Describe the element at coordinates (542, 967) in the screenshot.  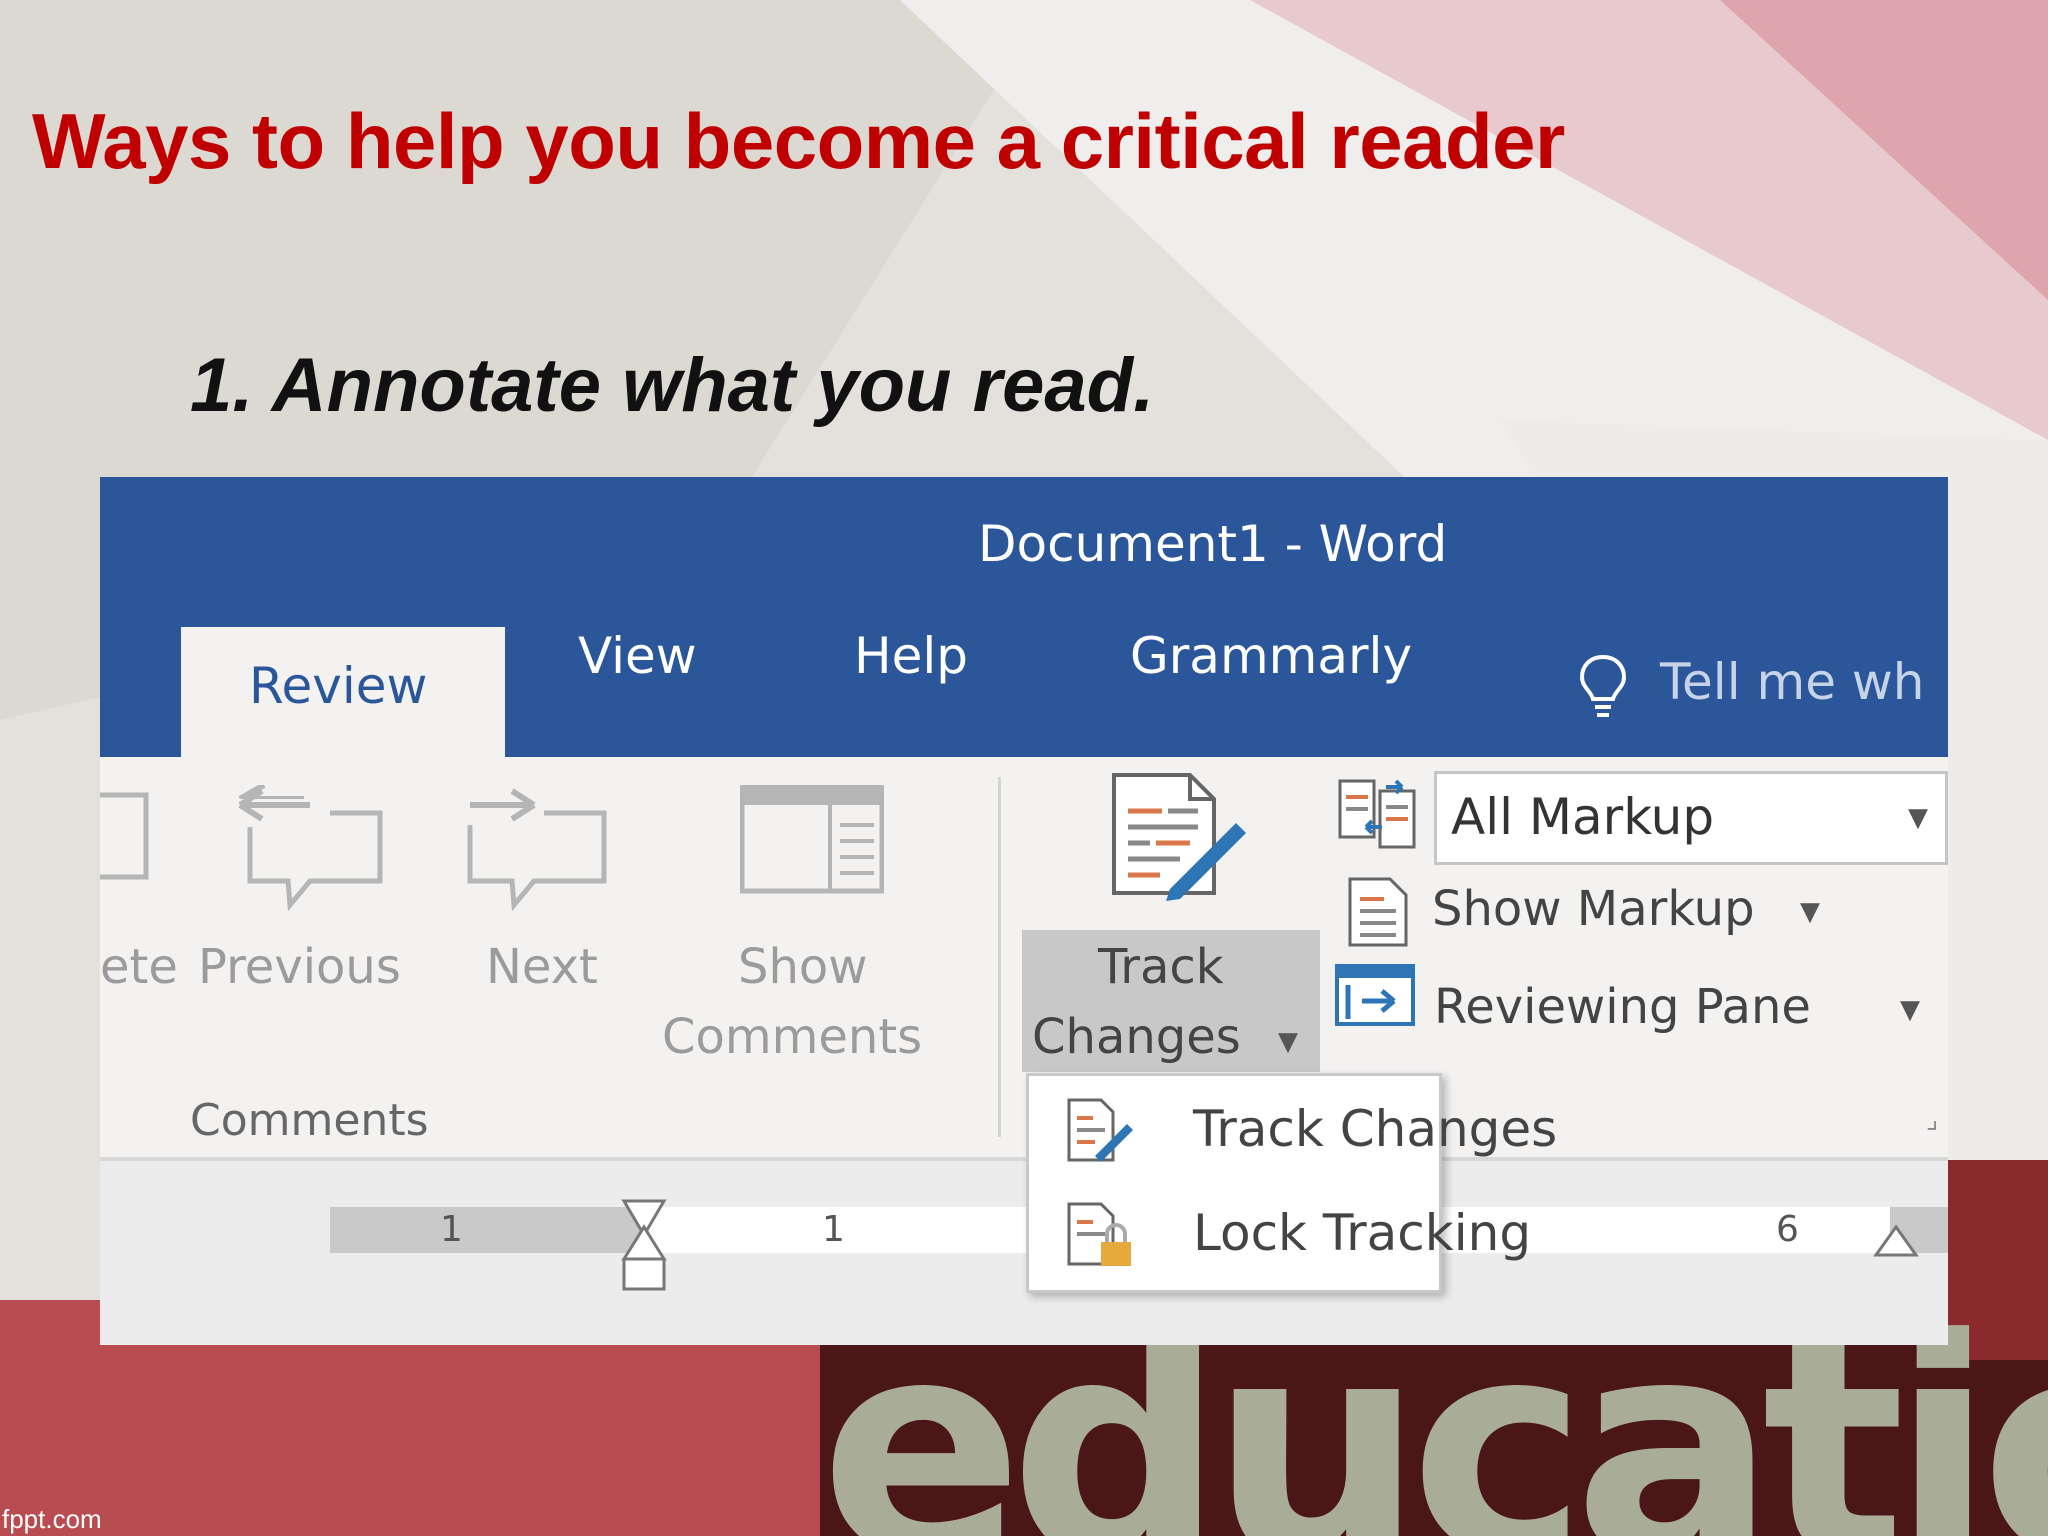
I see `next-label: Next` at that location.